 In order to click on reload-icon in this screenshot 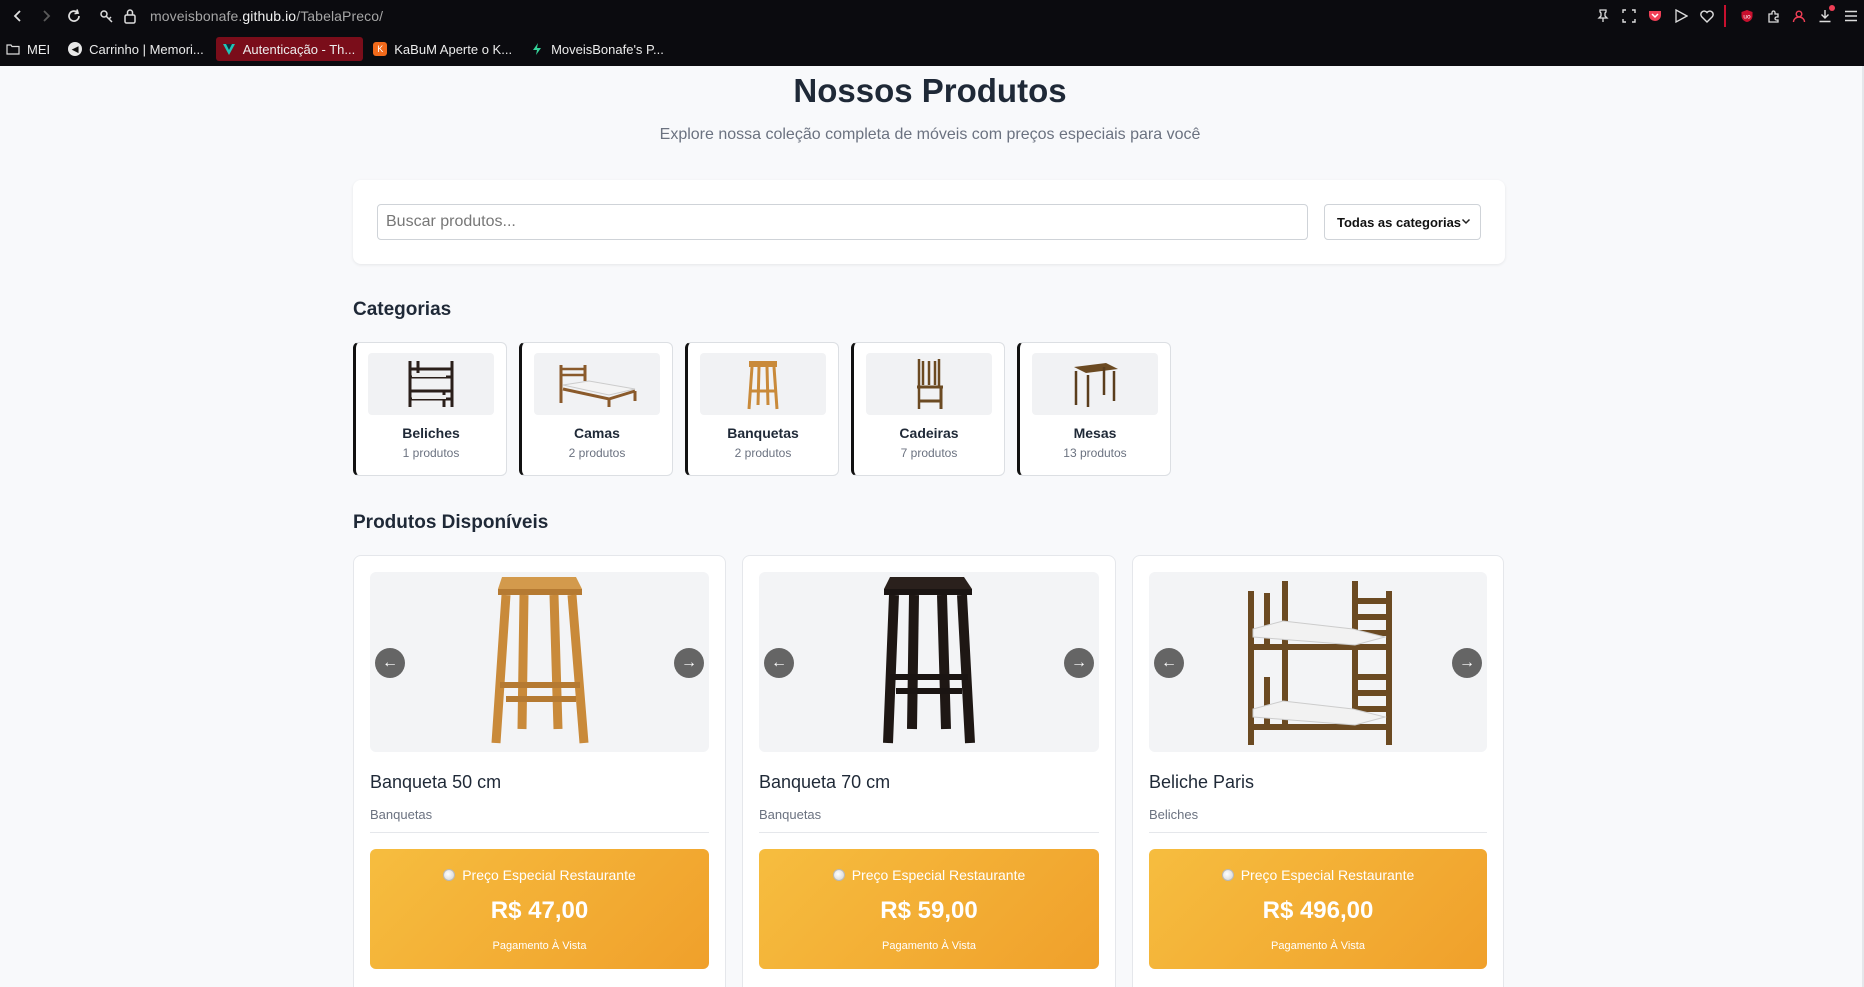, I will do `click(74, 16)`.